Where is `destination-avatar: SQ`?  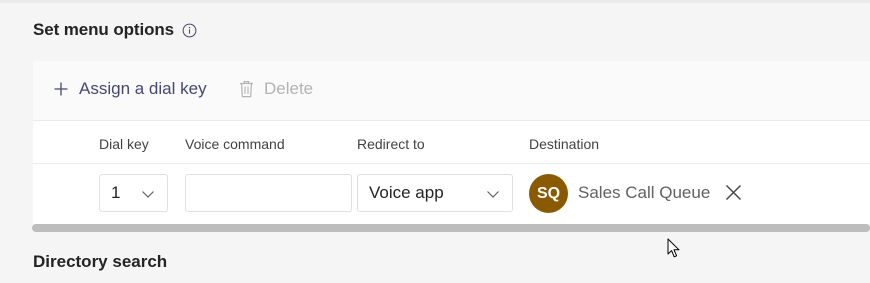
destination-avatar: SQ is located at coordinates (548, 193).